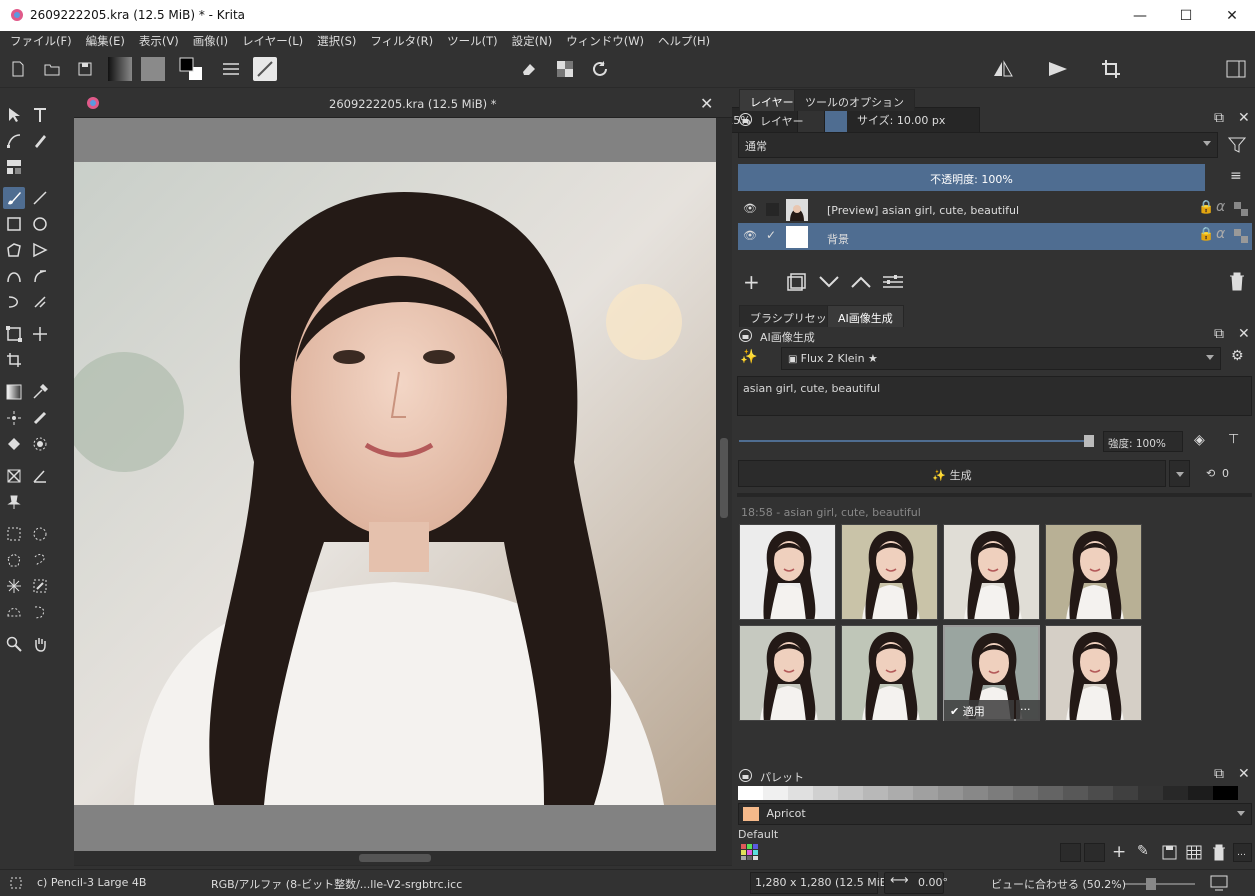 The image size is (1255, 896). What do you see at coordinates (1236, 176) in the screenshot?
I see `layer-menu-icon: ≡` at bounding box center [1236, 176].